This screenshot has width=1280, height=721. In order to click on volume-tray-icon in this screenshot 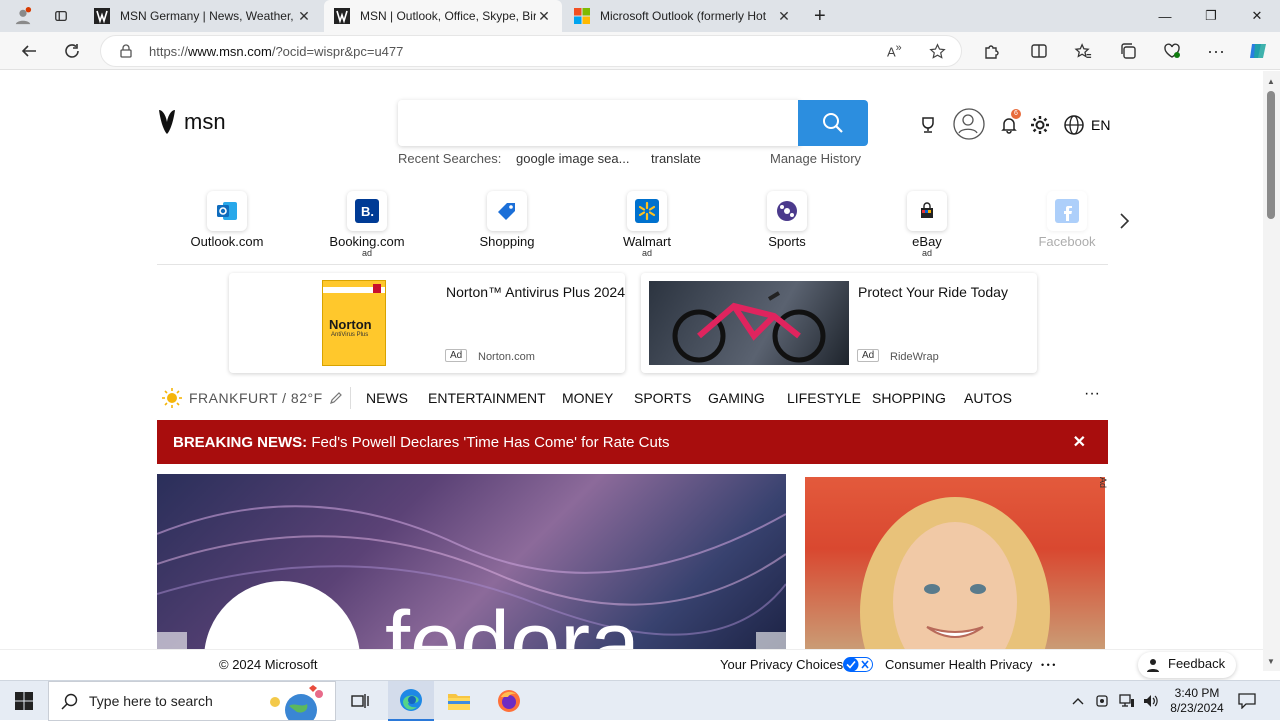, I will do `click(1151, 701)`.